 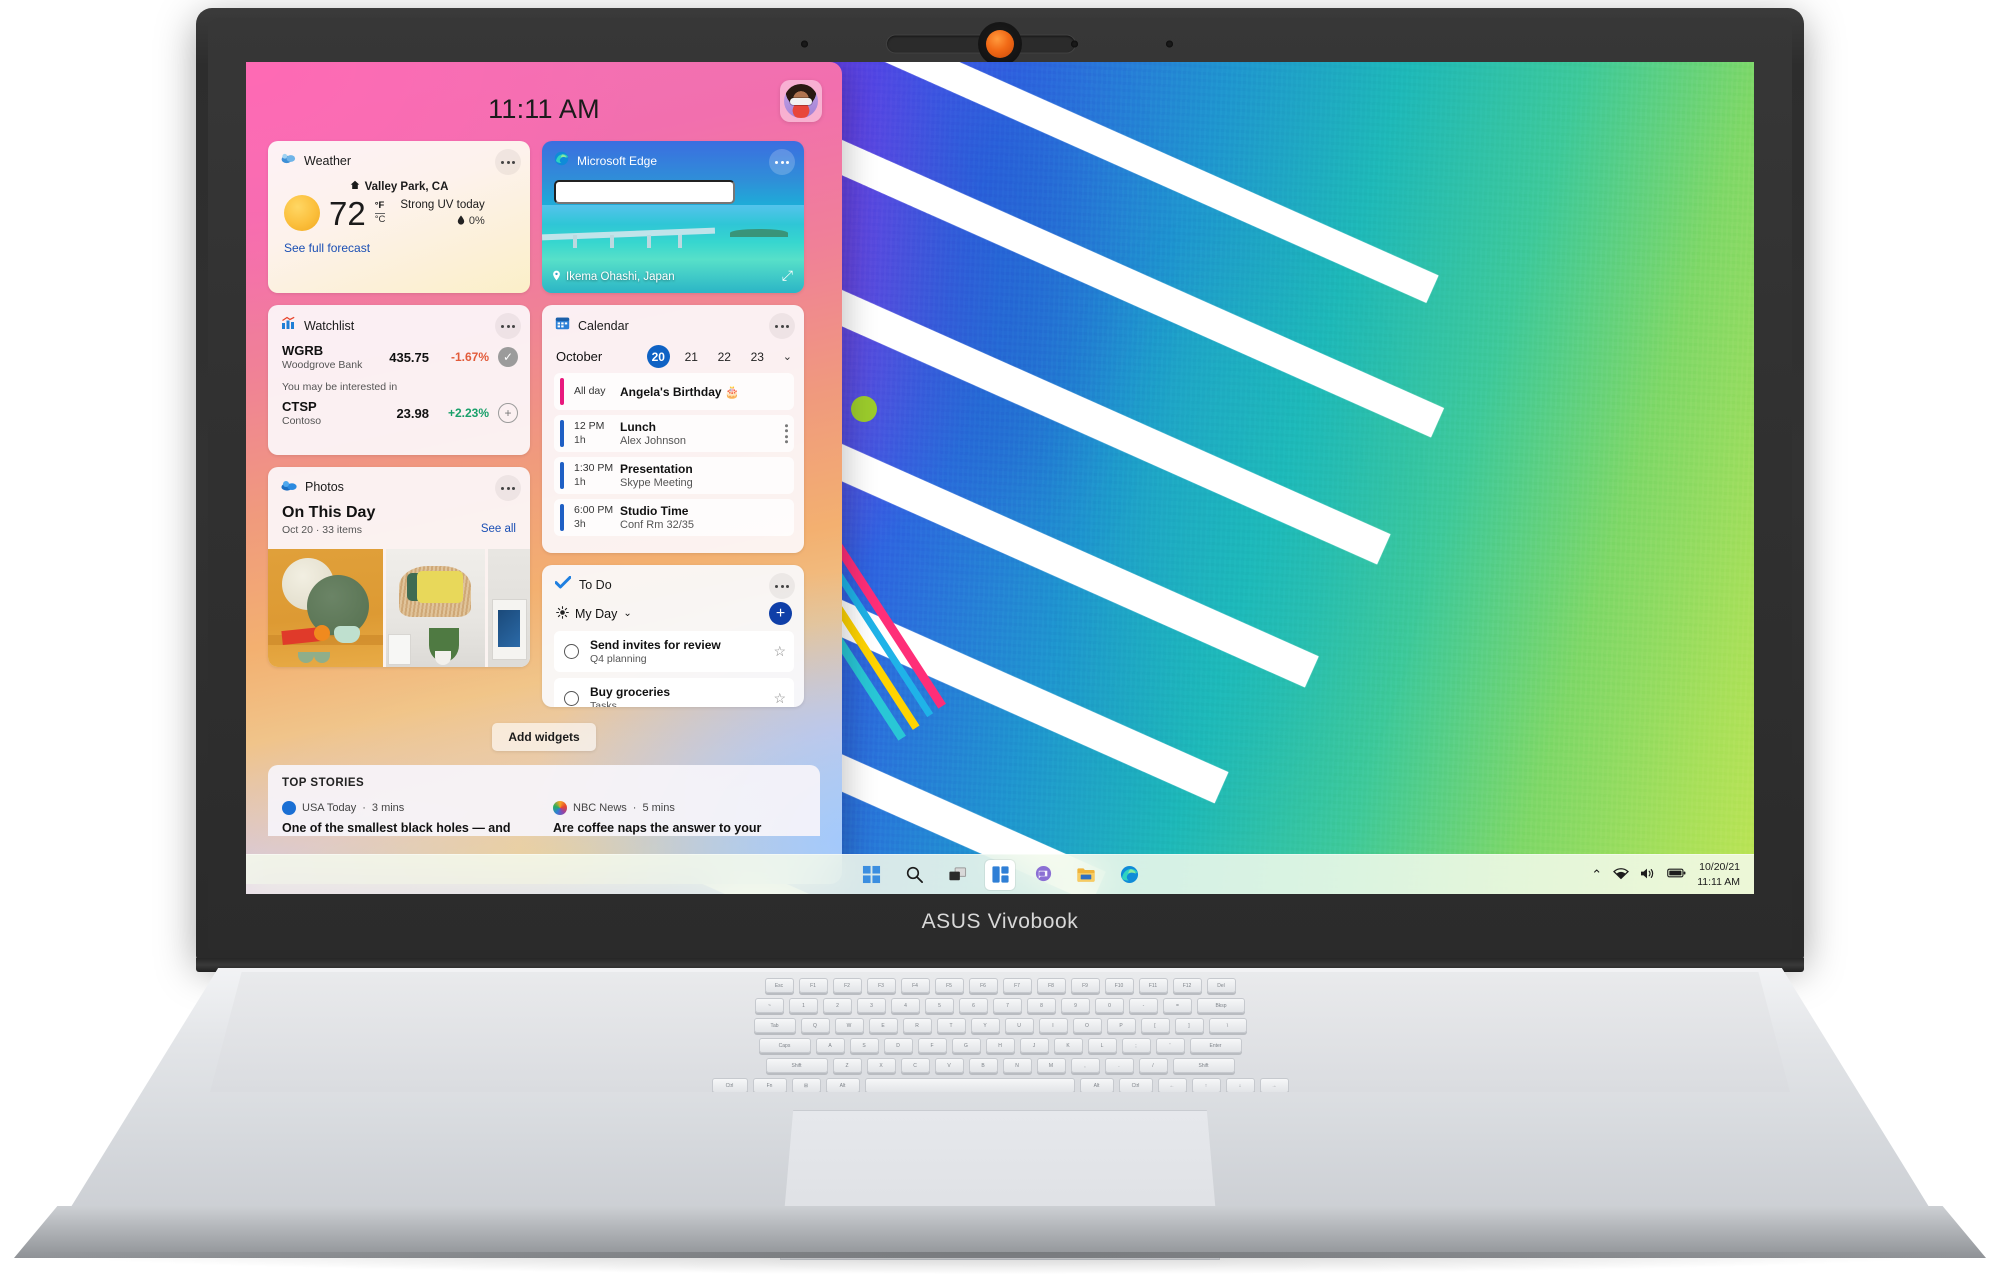 I want to click on key: L, so click(x=1102, y=1045).